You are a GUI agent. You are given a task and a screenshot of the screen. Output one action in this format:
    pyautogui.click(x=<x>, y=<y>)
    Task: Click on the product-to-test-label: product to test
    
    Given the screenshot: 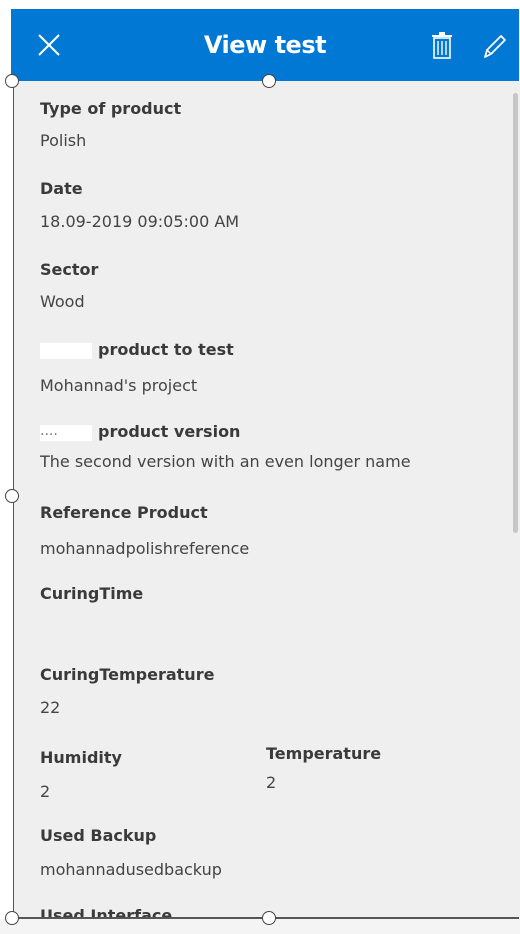 What is the action you would take?
    pyautogui.click(x=137, y=349)
    